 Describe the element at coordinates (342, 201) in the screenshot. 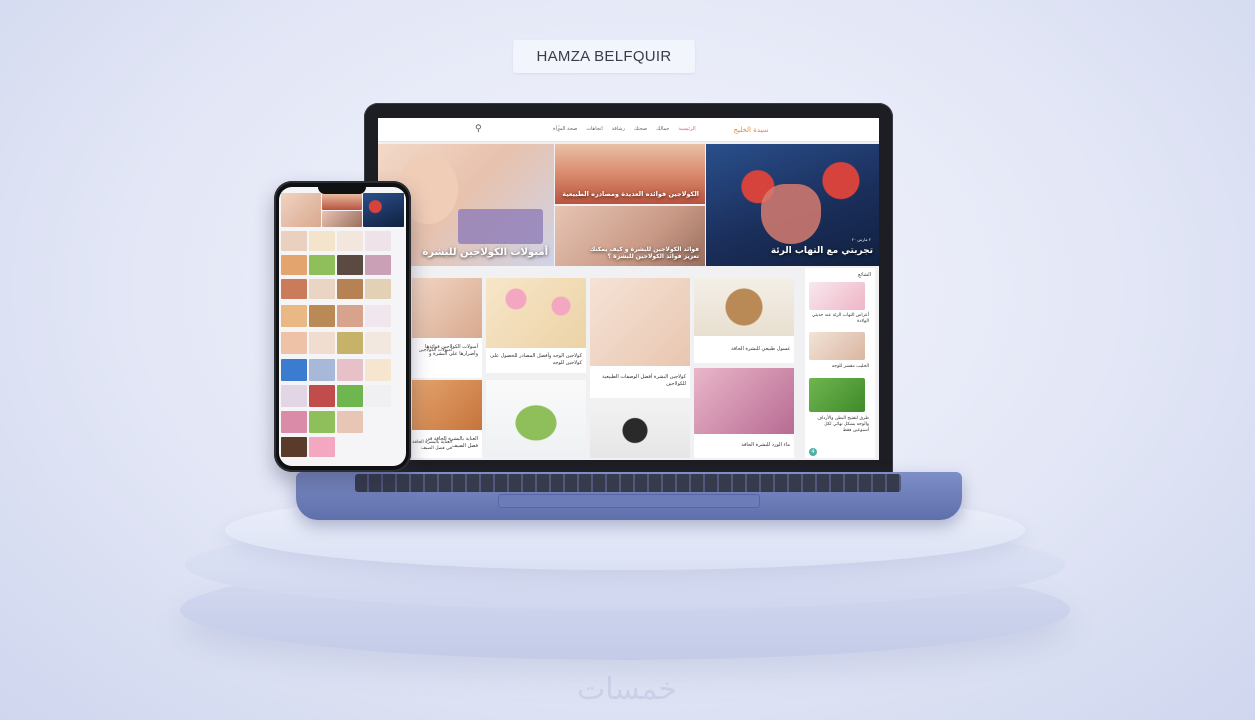

I see `phone-hero-top` at that location.